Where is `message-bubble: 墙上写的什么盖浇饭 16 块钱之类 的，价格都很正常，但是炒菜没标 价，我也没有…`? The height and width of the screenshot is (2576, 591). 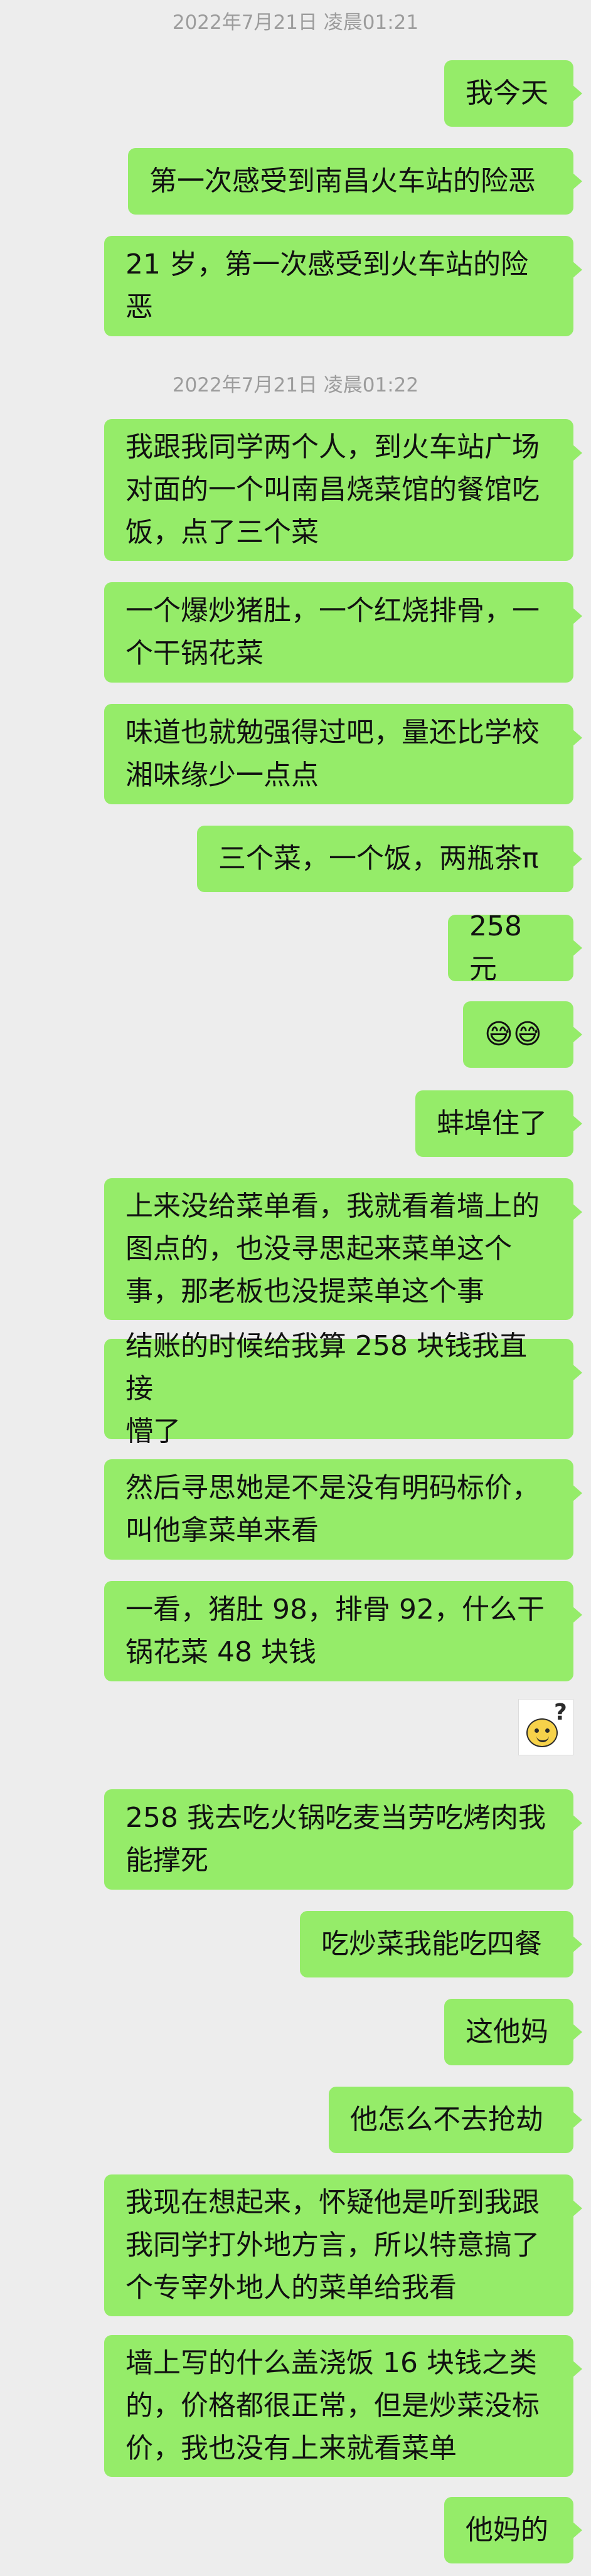
message-bubble: 墙上写的什么盖浇饭 16 块钱之类 的，价格都很正常，但是炒菜没标 价，我也没有… is located at coordinates (343, 2406).